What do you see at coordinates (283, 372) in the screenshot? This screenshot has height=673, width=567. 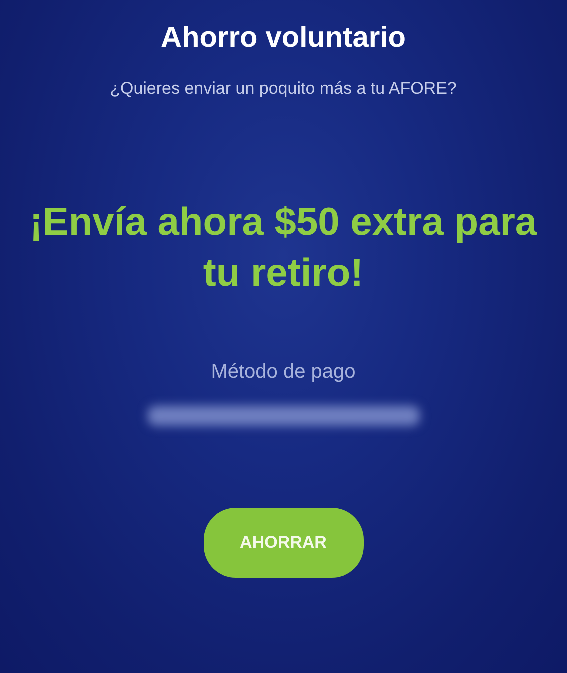 I see `payment-method-label: Método de pago` at bounding box center [283, 372].